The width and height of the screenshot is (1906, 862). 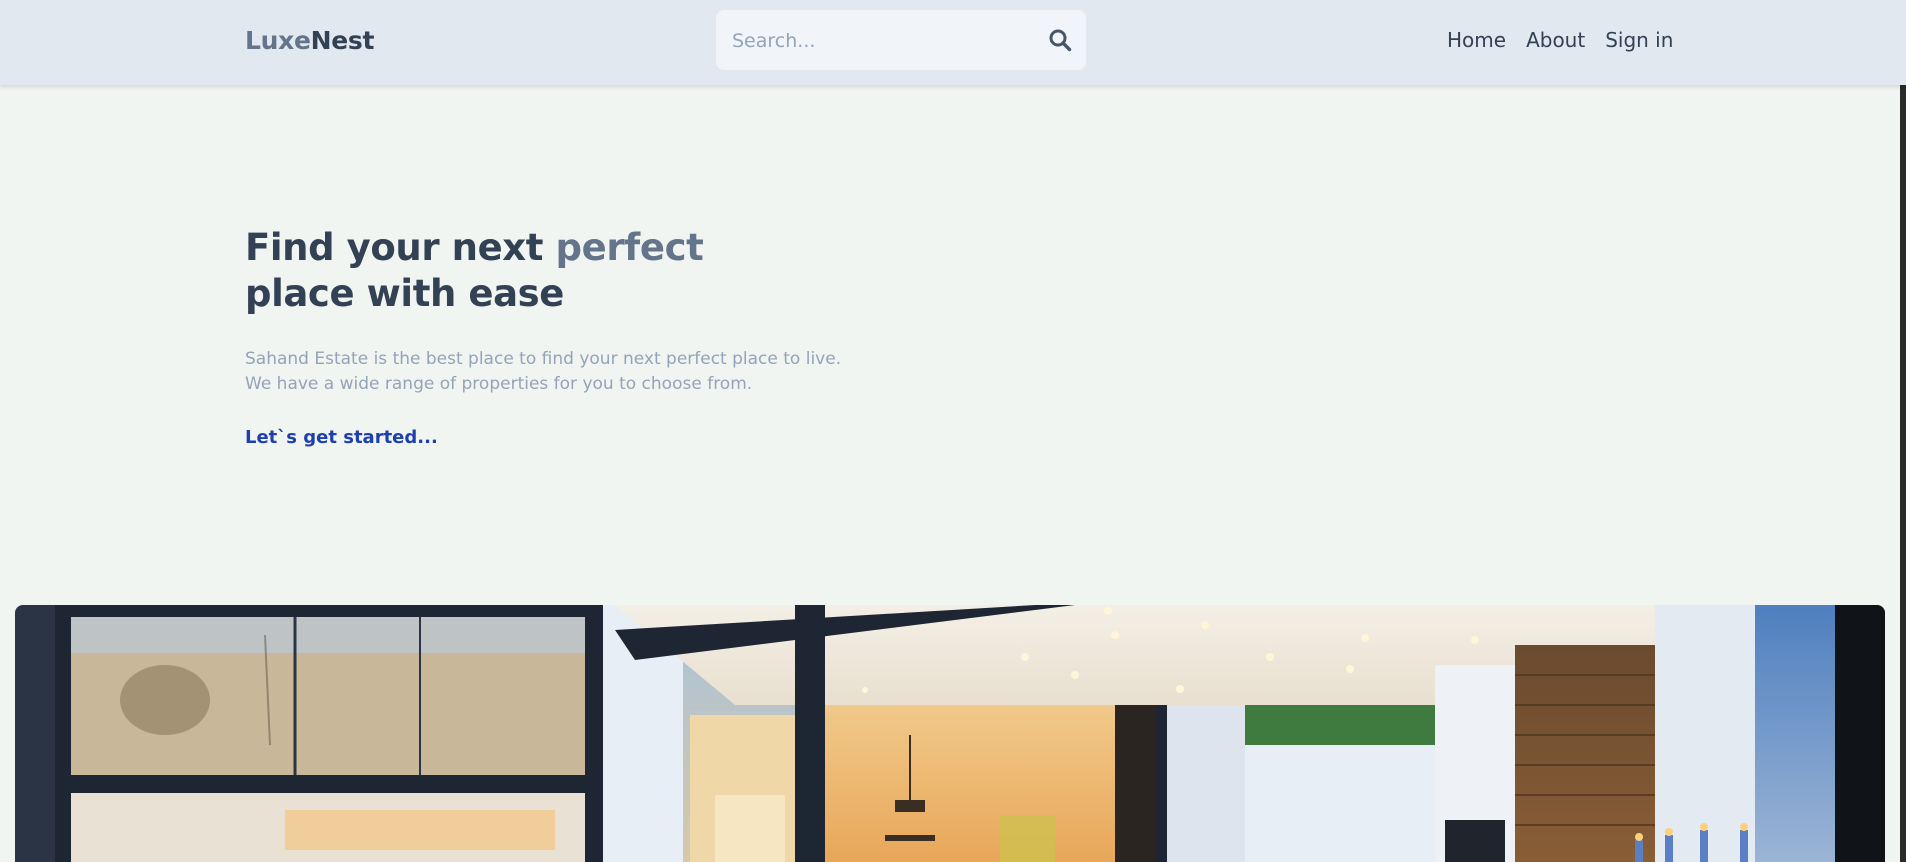 I want to click on main-nav: Home About Sign in, so click(x=1560, y=40).